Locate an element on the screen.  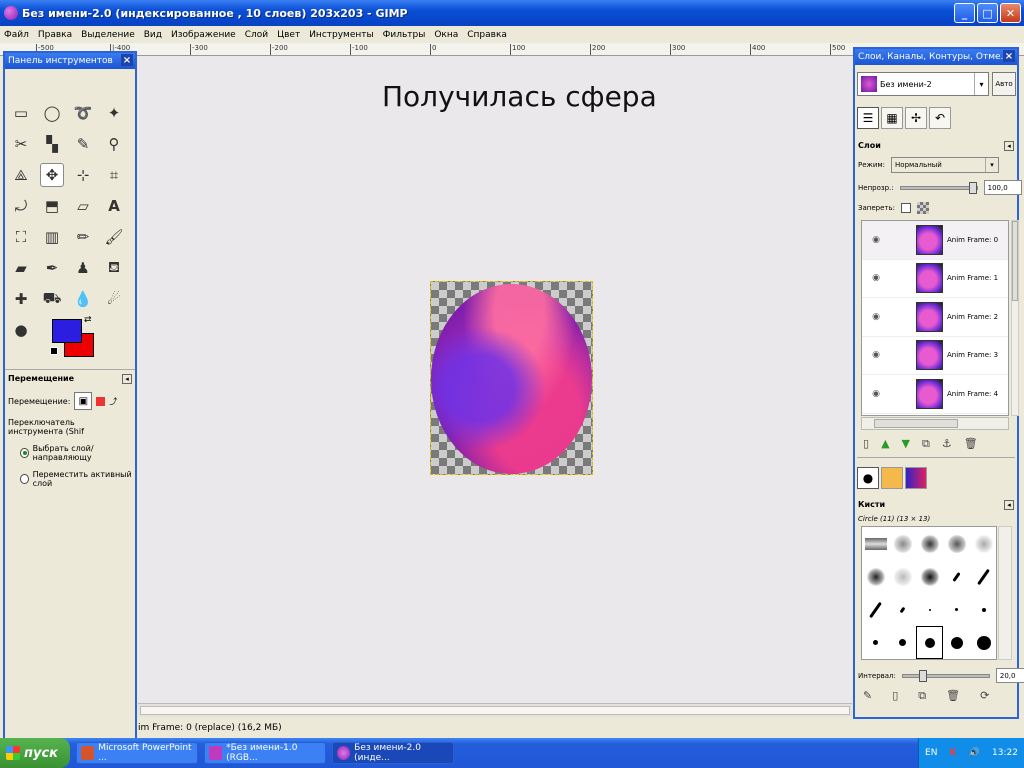
layer-row: ◉ Anim Frame: 2 is located at coordinates (935, 317).